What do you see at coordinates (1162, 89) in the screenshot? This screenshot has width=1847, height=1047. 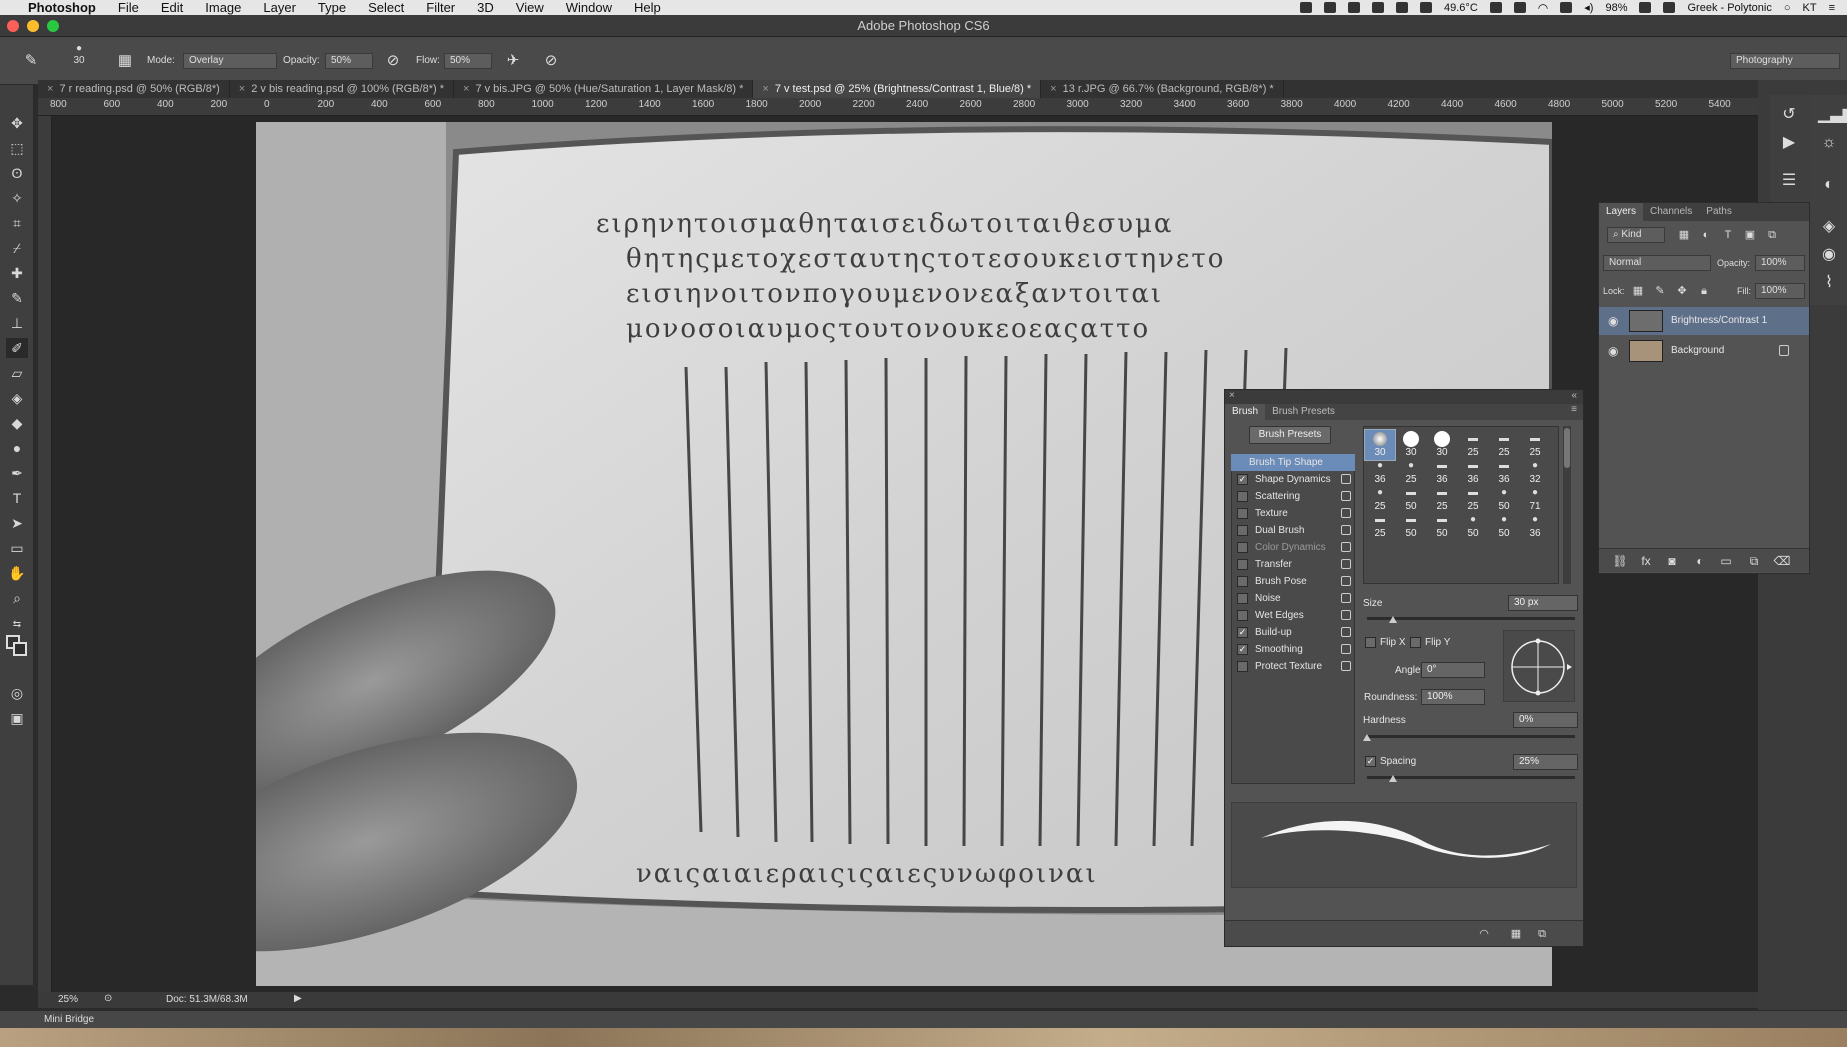 I see `tab-document-5: × 13 r.JPG @ 66.7% (Background, RGB/8*) *` at bounding box center [1162, 89].